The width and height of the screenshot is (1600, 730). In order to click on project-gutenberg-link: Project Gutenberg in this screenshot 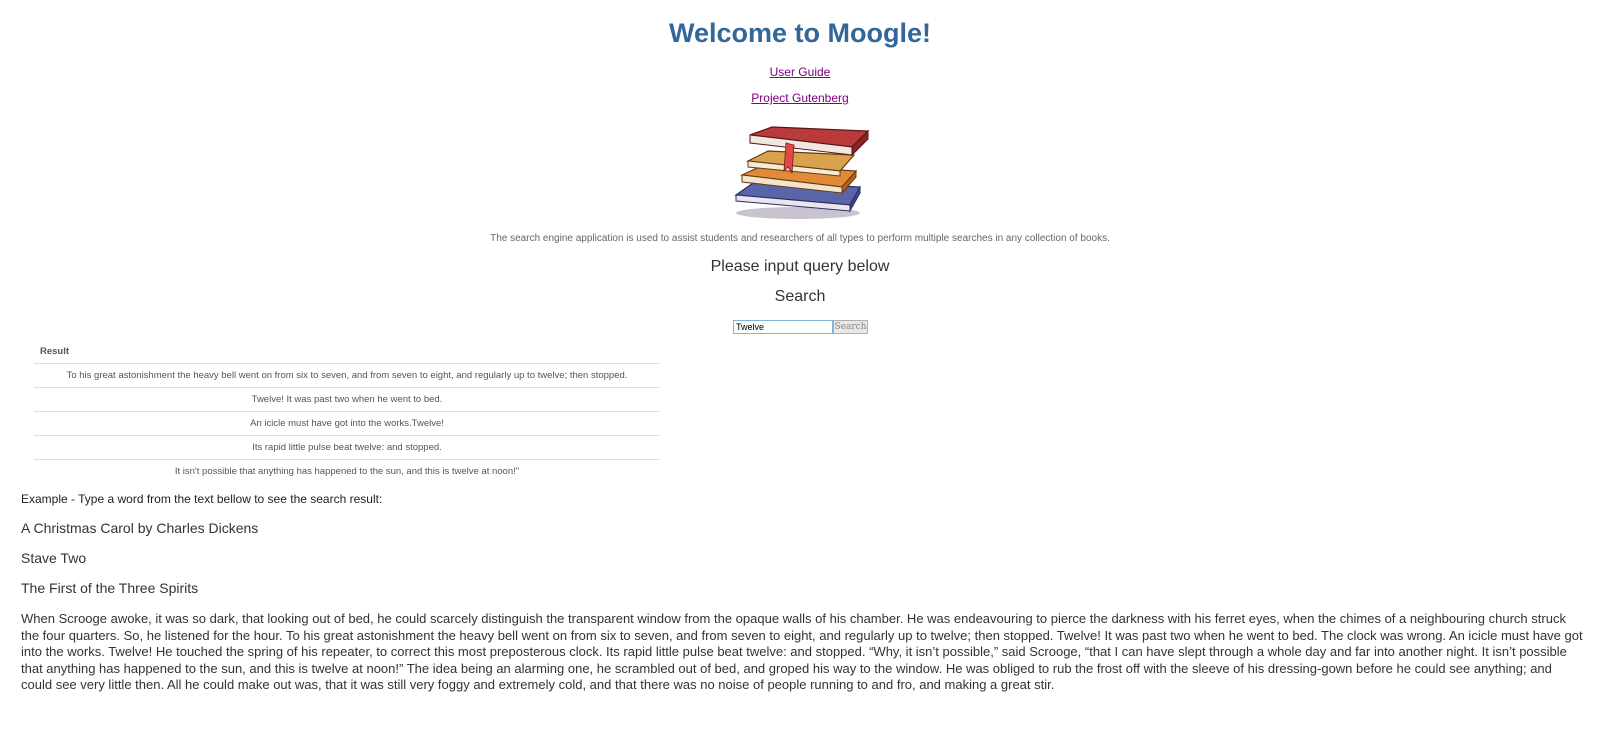, I will do `click(799, 98)`.